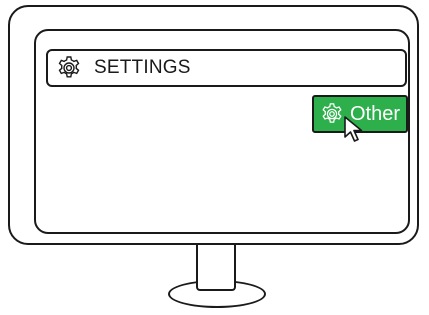  What do you see at coordinates (142, 67) in the screenshot?
I see `settings-title: SETTINGS` at bounding box center [142, 67].